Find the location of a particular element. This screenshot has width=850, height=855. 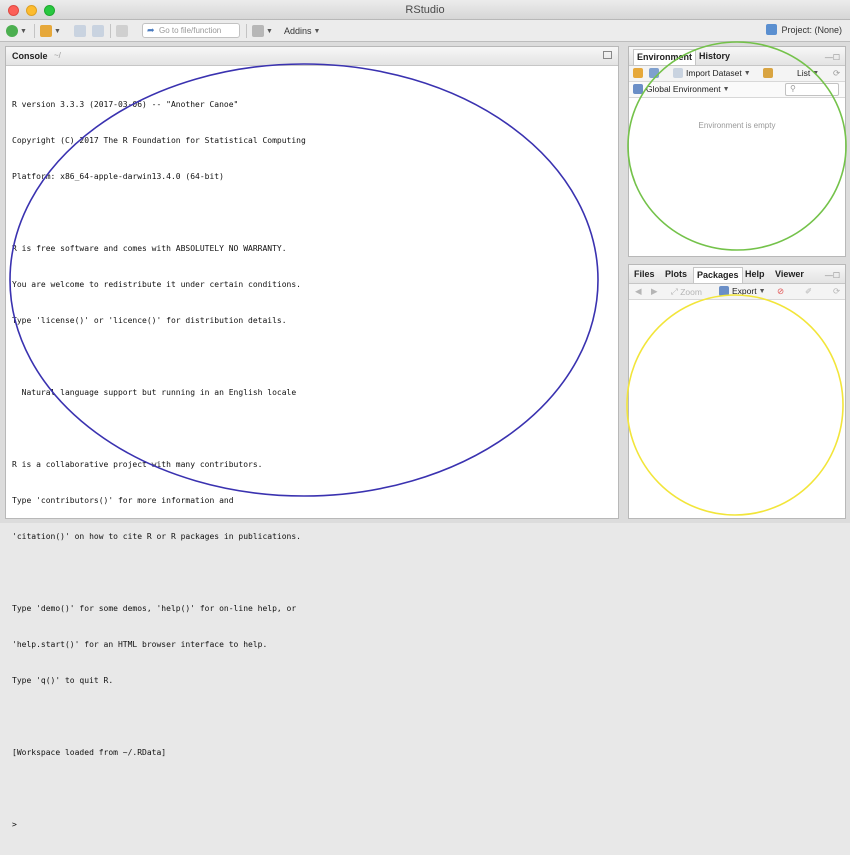

environment-scope-bar: Global Environment ▼ ⚲ is located at coordinates (737, 90).